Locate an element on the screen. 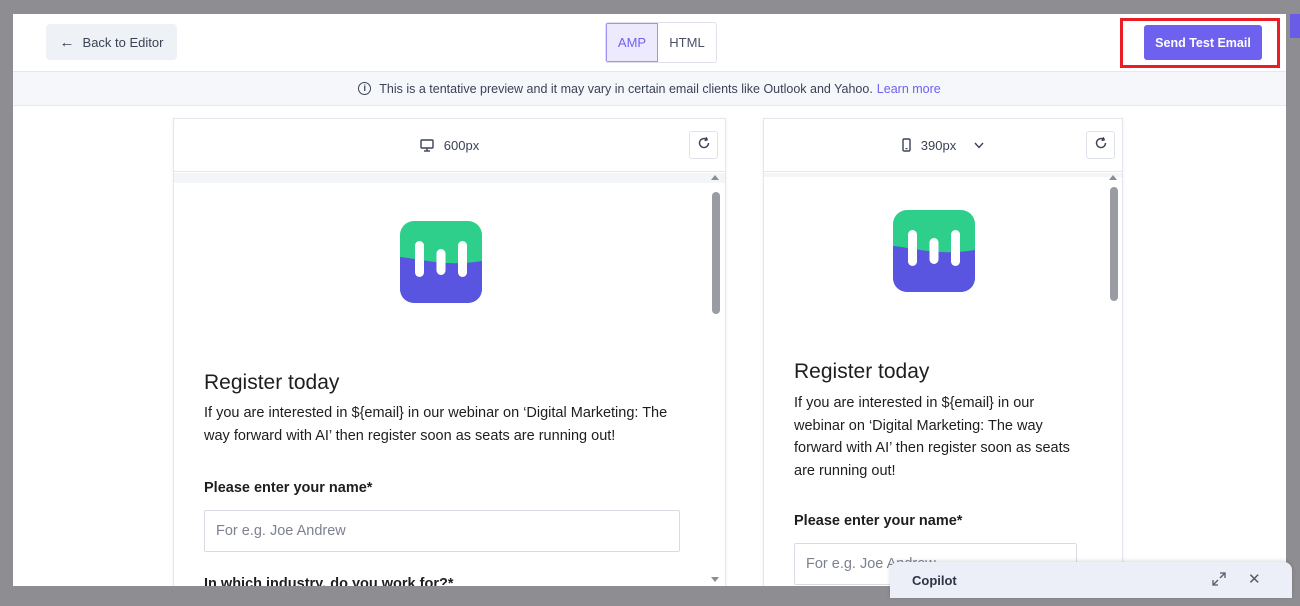 This screenshot has height=606, width=1300. name-input: For e.g. Joe Andrew is located at coordinates (442, 531).